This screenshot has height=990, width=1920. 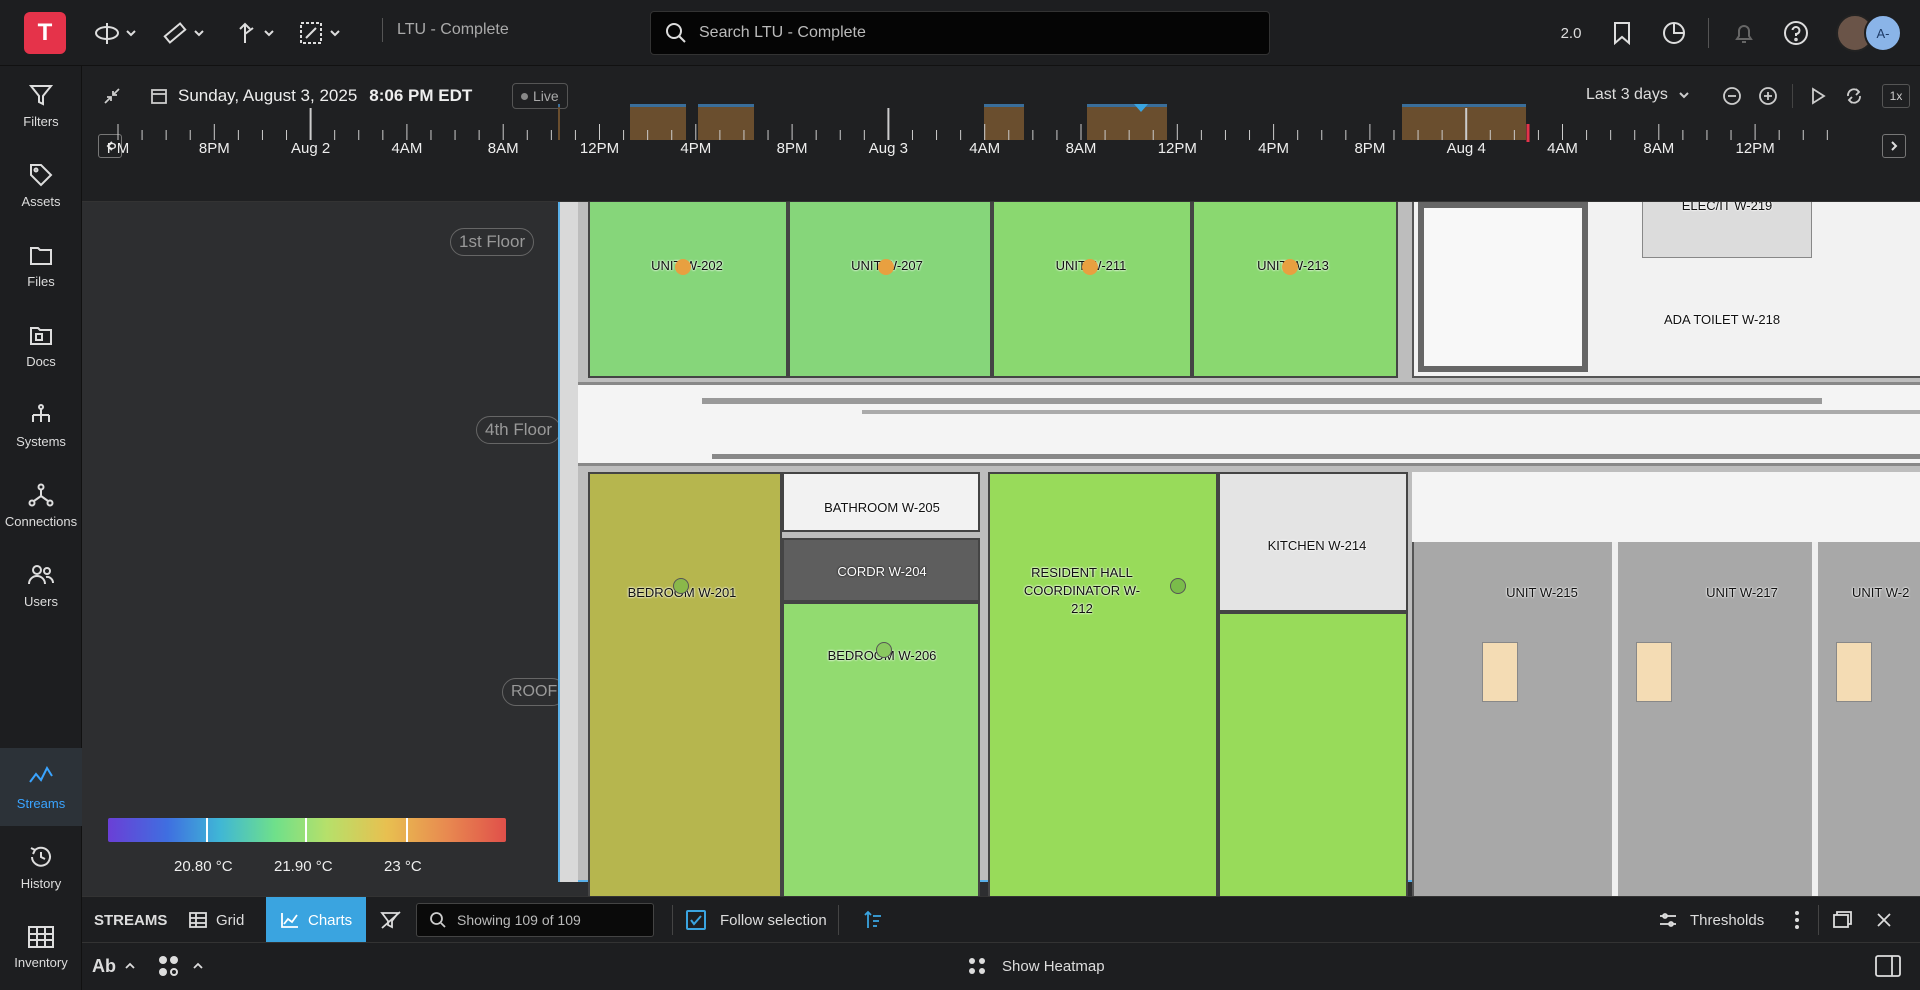 I want to click on bookmark-icon, so click(x=1622, y=33).